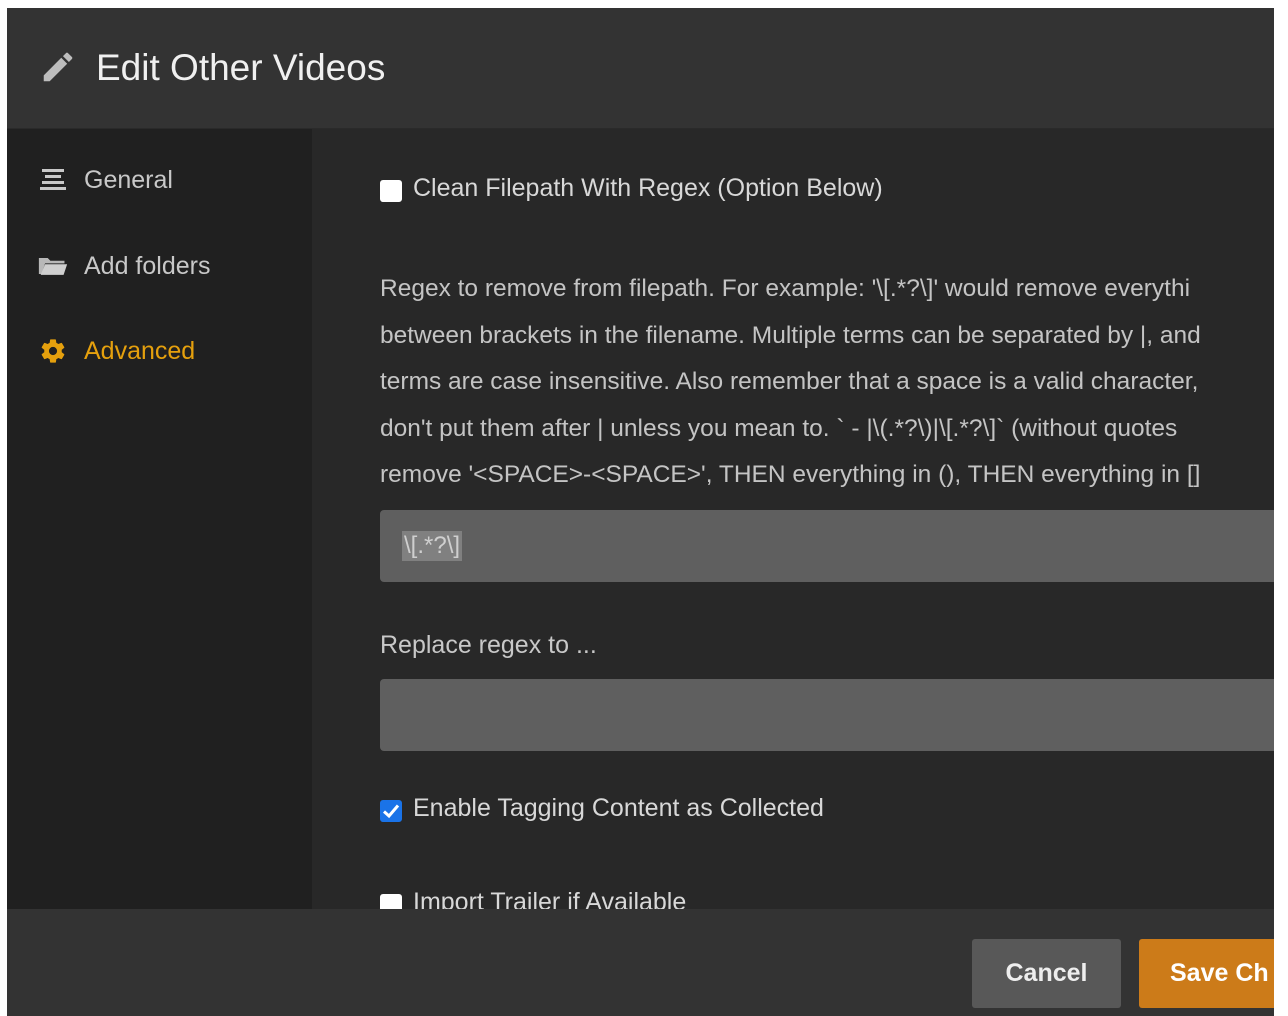 Image resolution: width=1288 pixels, height=1016 pixels. What do you see at coordinates (128, 179) in the screenshot?
I see `sidebar-item-label: General` at bounding box center [128, 179].